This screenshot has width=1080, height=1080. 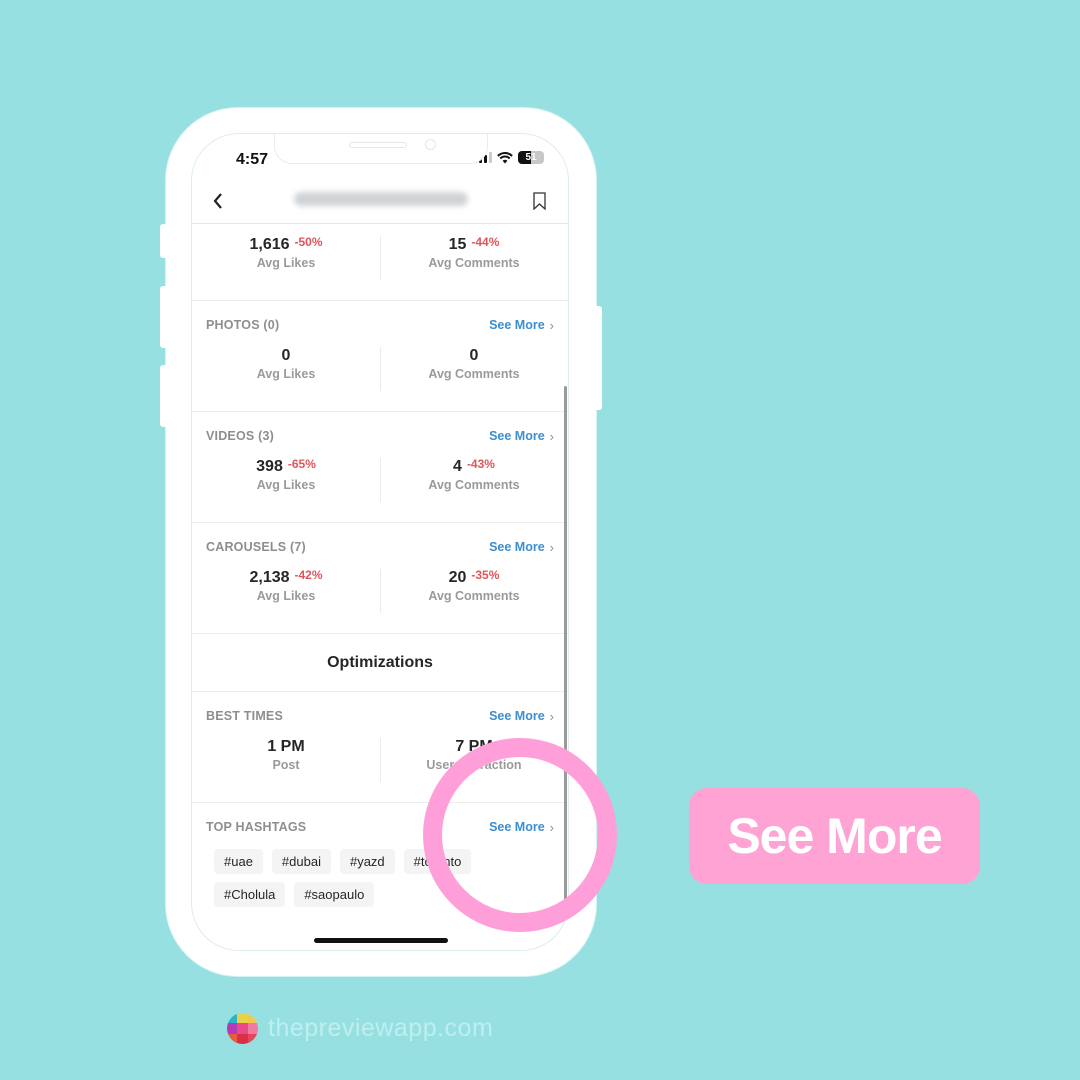 What do you see at coordinates (378, 145) in the screenshot?
I see `speaker` at bounding box center [378, 145].